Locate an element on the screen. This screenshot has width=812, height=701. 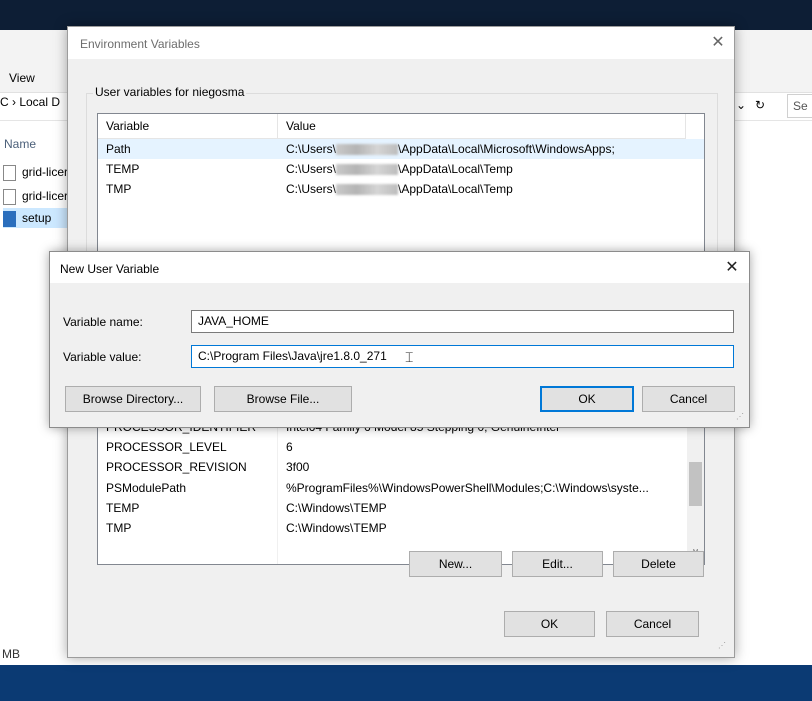
column-header-label: Value is located at coordinates (301, 126).